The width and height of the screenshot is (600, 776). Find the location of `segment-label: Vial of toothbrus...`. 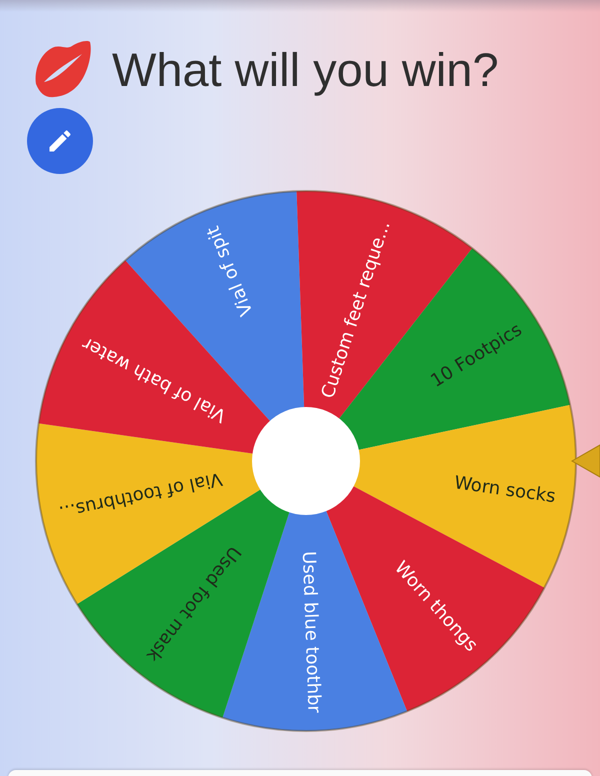

segment-label: Vial of toothbrus... is located at coordinates (140, 495).